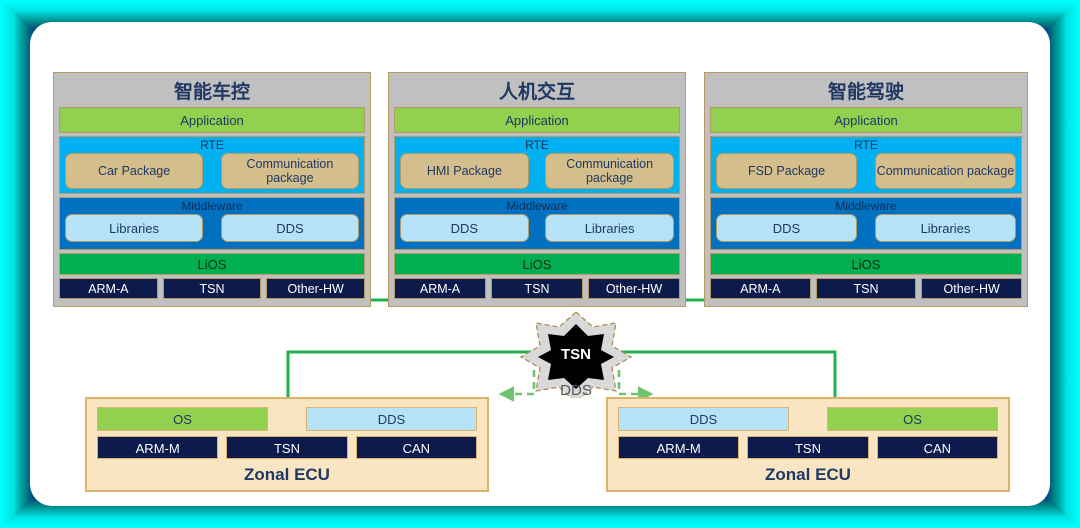 This screenshot has height=528, width=1080. What do you see at coordinates (808, 419) in the screenshot?
I see `ecu-top-row: DDS OS` at bounding box center [808, 419].